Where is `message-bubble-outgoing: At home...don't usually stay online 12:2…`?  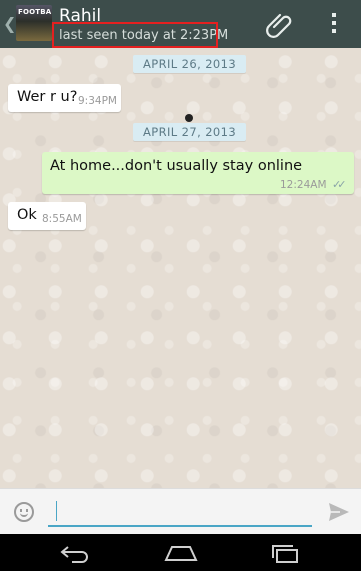 message-bubble-outgoing: At home...don't usually stay online 12:2… is located at coordinates (198, 173).